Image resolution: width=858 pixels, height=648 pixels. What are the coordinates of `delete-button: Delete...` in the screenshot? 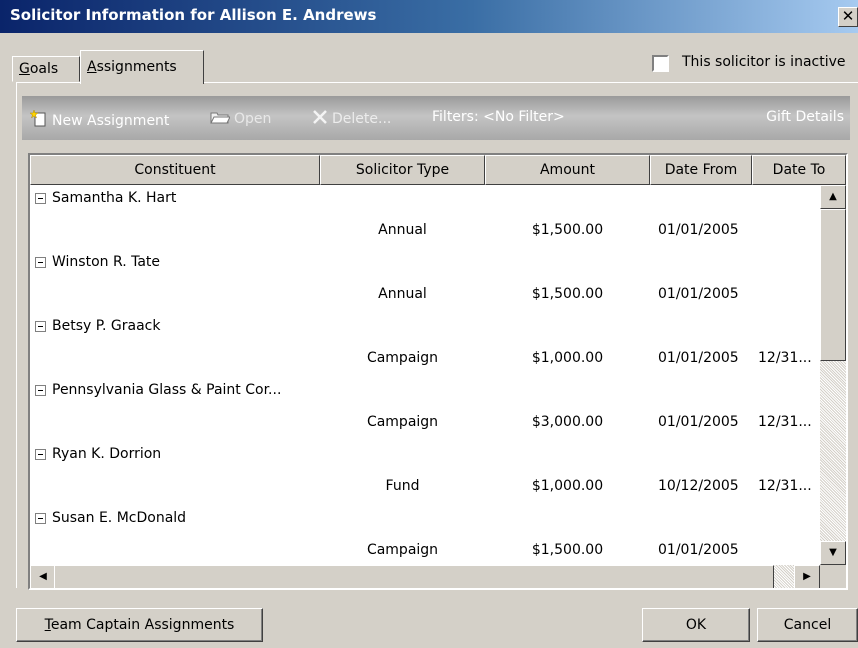 It's located at (351, 118).